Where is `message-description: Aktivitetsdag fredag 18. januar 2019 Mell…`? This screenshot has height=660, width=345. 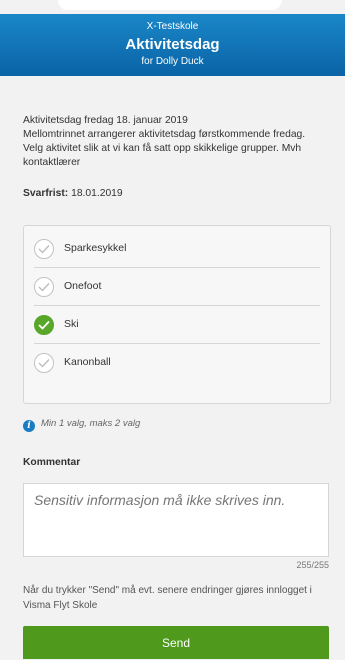
message-description: Aktivitetsdag fredag 18. januar 2019 Mell… is located at coordinates (173, 142).